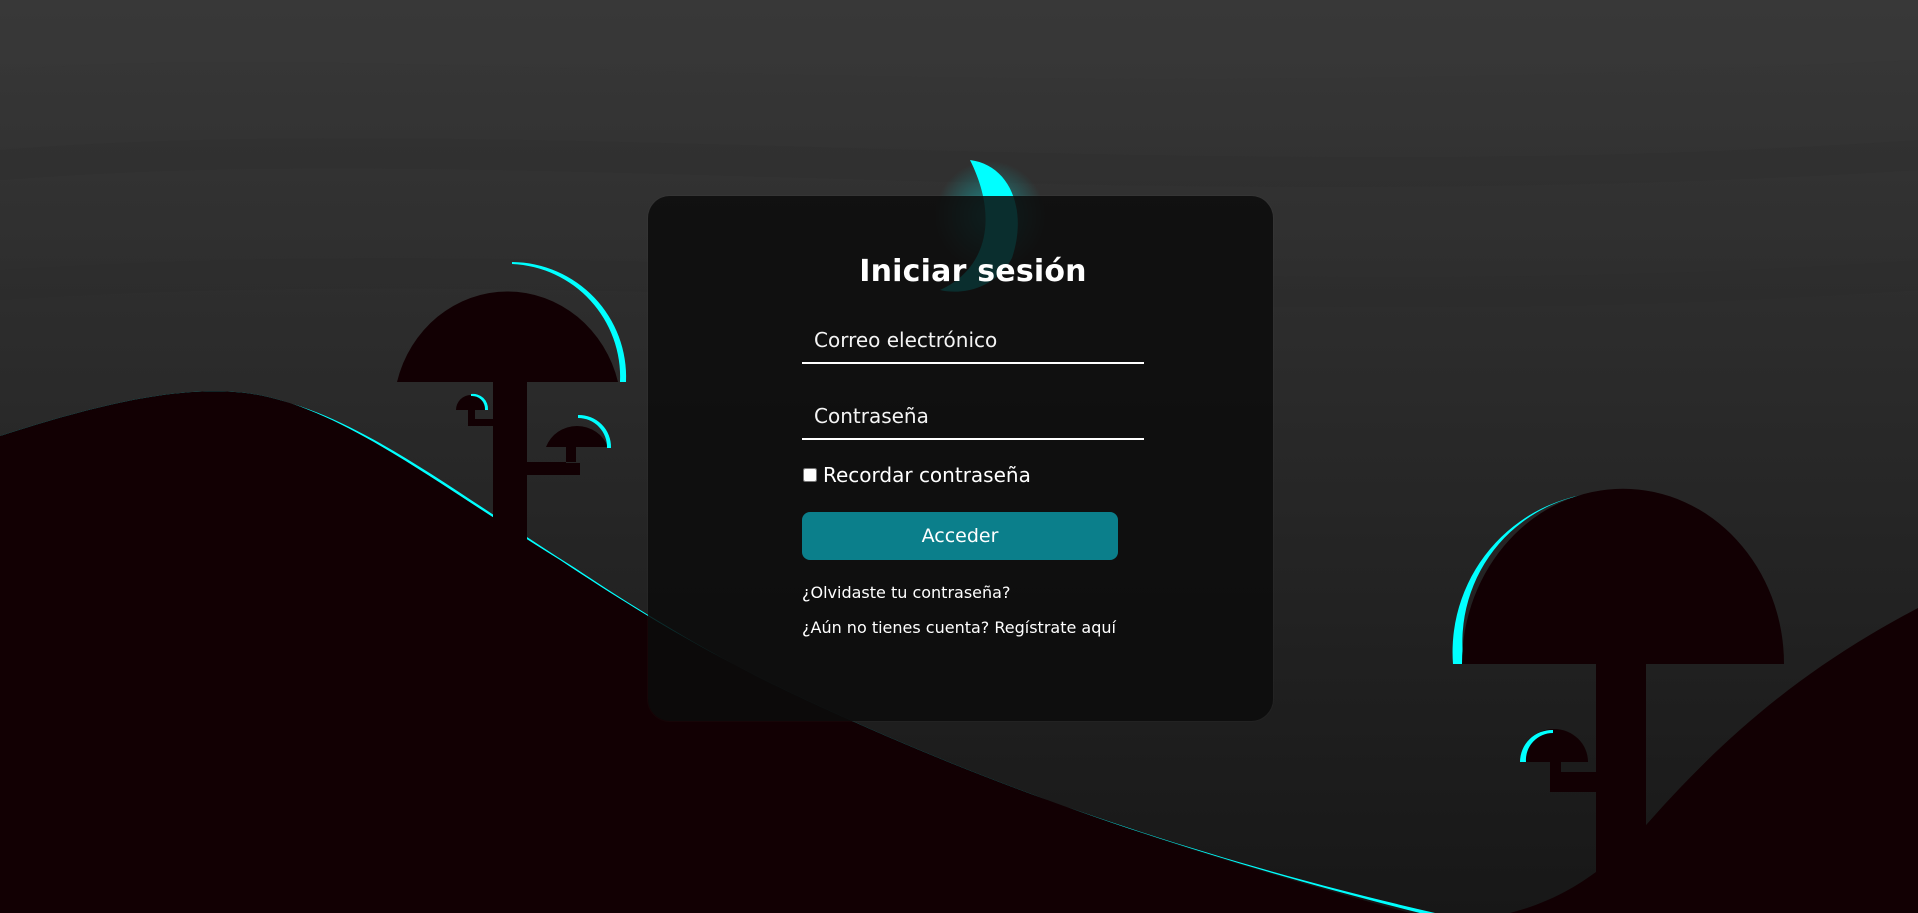  Describe the element at coordinates (973, 271) in the screenshot. I see `page-title: Iniciar sesión` at that location.